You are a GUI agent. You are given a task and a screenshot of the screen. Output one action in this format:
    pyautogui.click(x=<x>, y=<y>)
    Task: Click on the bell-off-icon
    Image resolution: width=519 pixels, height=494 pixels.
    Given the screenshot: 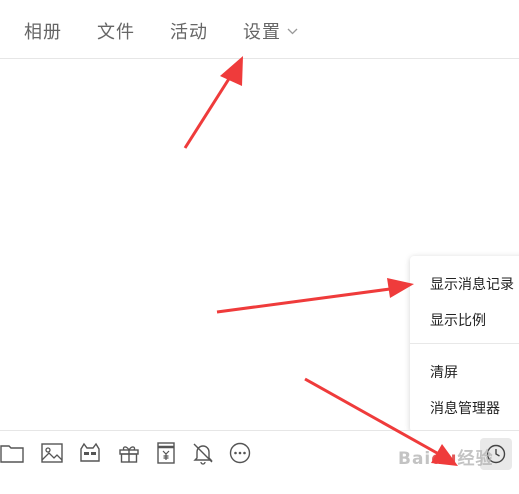 What is the action you would take?
    pyautogui.click(x=203, y=453)
    